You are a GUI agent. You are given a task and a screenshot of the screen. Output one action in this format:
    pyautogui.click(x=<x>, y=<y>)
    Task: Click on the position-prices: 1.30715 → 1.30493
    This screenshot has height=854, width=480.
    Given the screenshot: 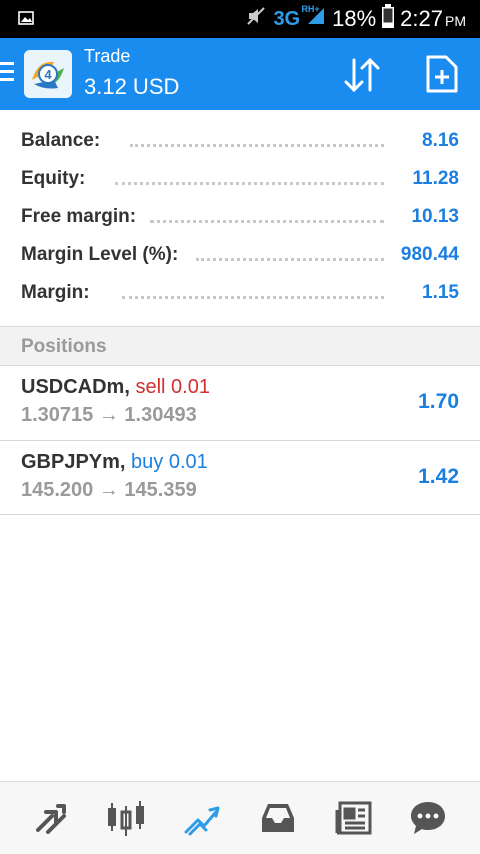 What is the action you would take?
    pyautogui.click(x=109, y=415)
    